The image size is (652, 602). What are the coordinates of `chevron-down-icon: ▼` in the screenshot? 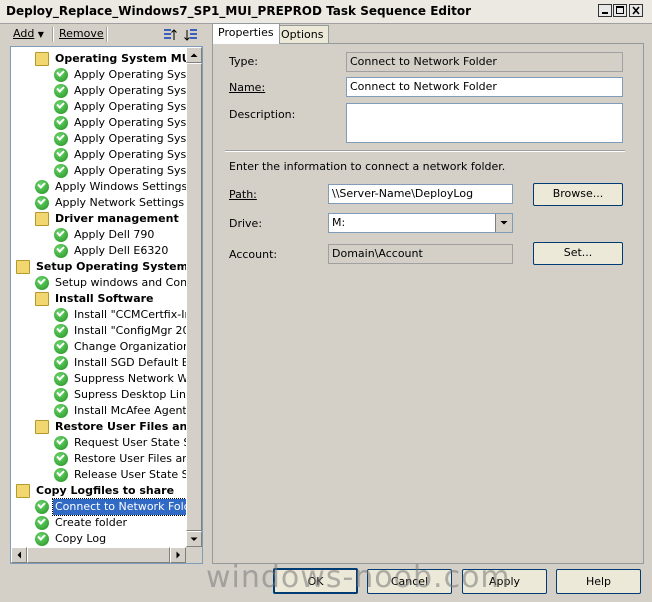 It's located at (40, 34).